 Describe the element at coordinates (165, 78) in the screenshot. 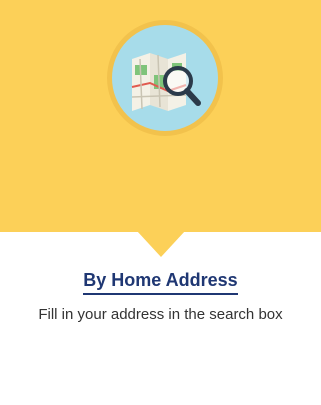

I see `map-search-icon` at that location.